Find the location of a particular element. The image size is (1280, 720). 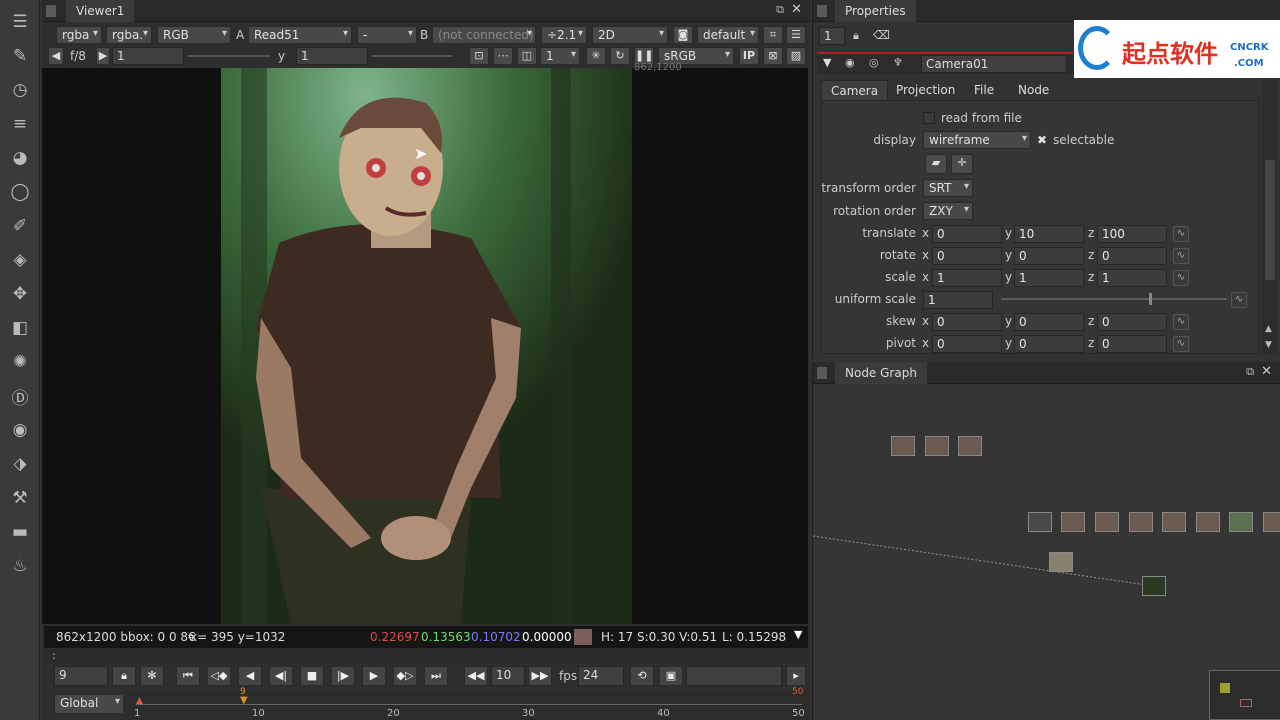

time-icon: ◷ is located at coordinates (20, 90).